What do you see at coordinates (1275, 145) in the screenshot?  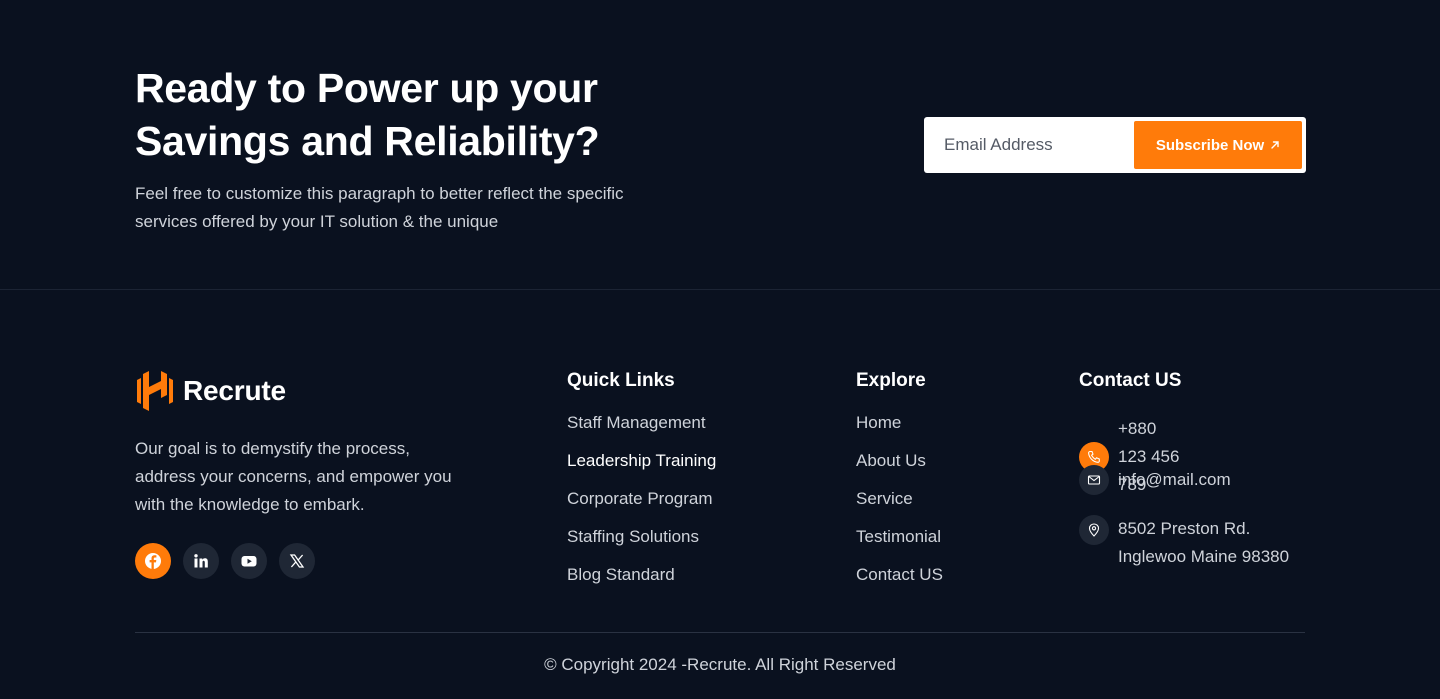 I see `arrow-up-right-icon` at bounding box center [1275, 145].